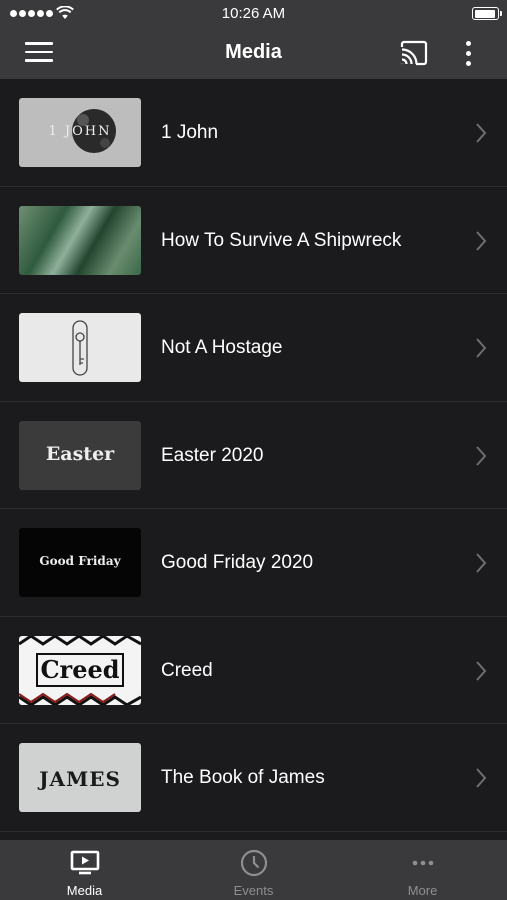  What do you see at coordinates (84, 862) in the screenshot?
I see `tv-icon` at bounding box center [84, 862].